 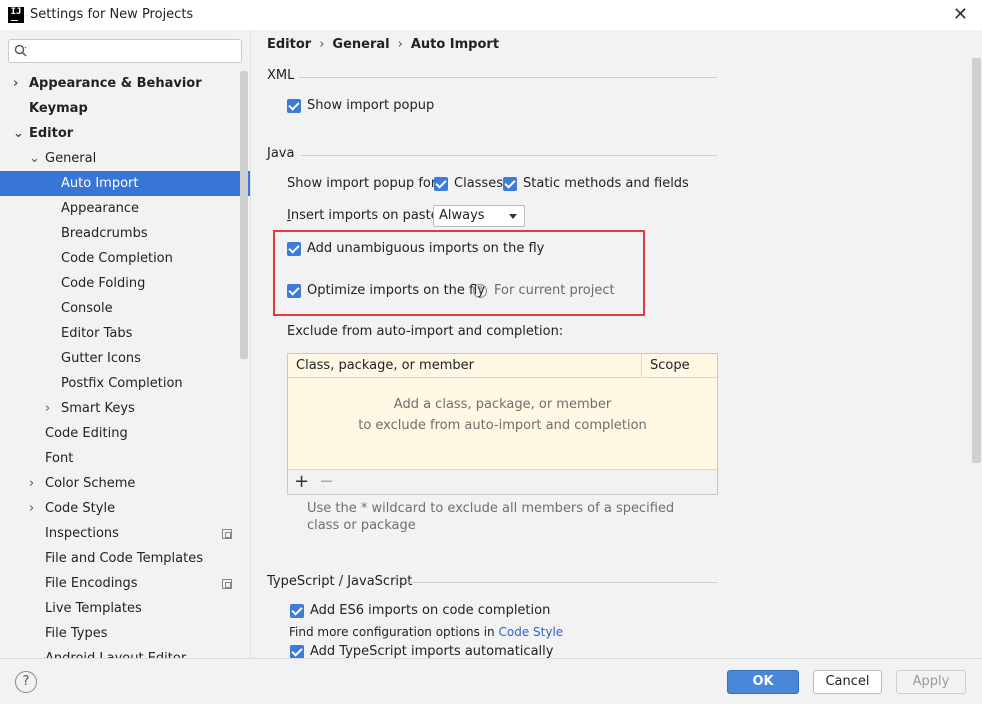 What do you see at coordinates (101, 358) in the screenshot?
I see `sidebar-item-label: Gutter Icons` at bounding box center [101, 358].